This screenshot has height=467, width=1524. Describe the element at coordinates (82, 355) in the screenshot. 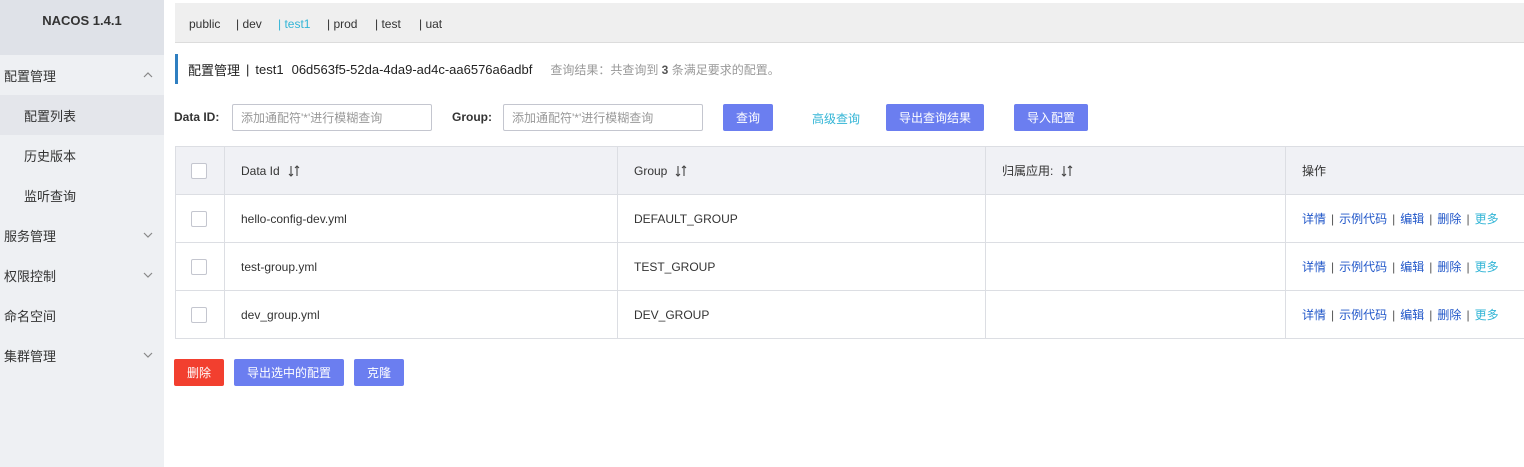

I see `sidebar-item-cluster-management: 集群管理` at that location.